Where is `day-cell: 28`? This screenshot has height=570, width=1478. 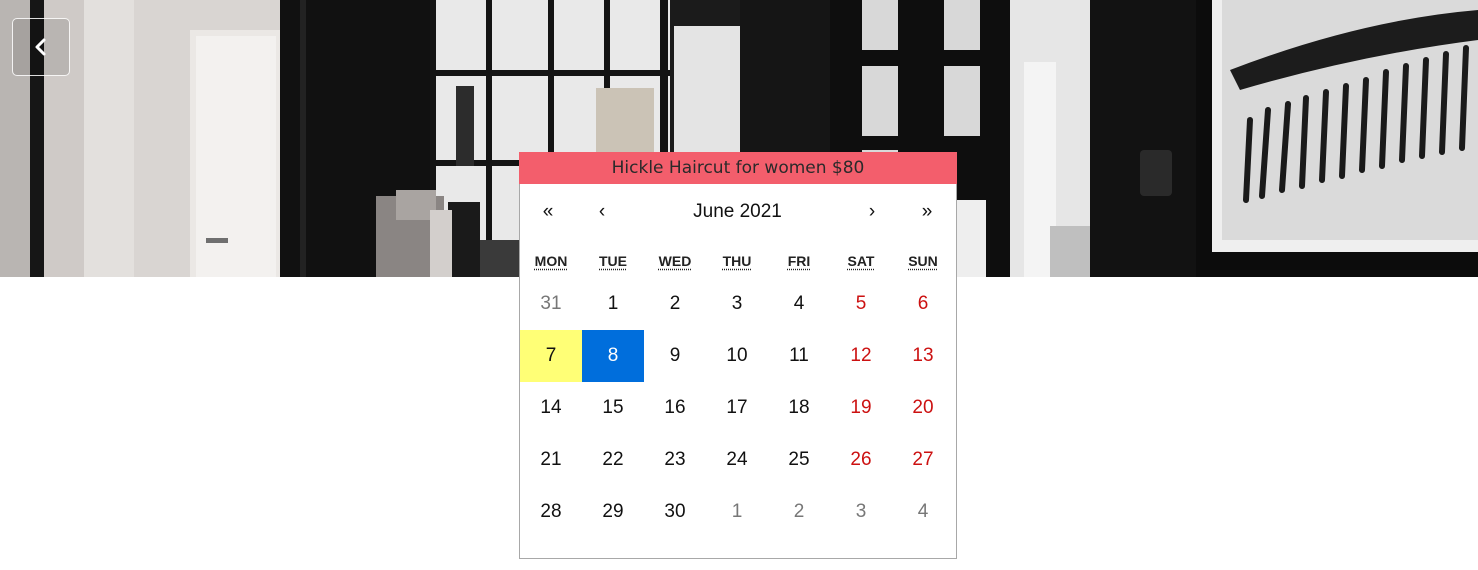 day-cell: 28 is located at coordinates (551, 512).